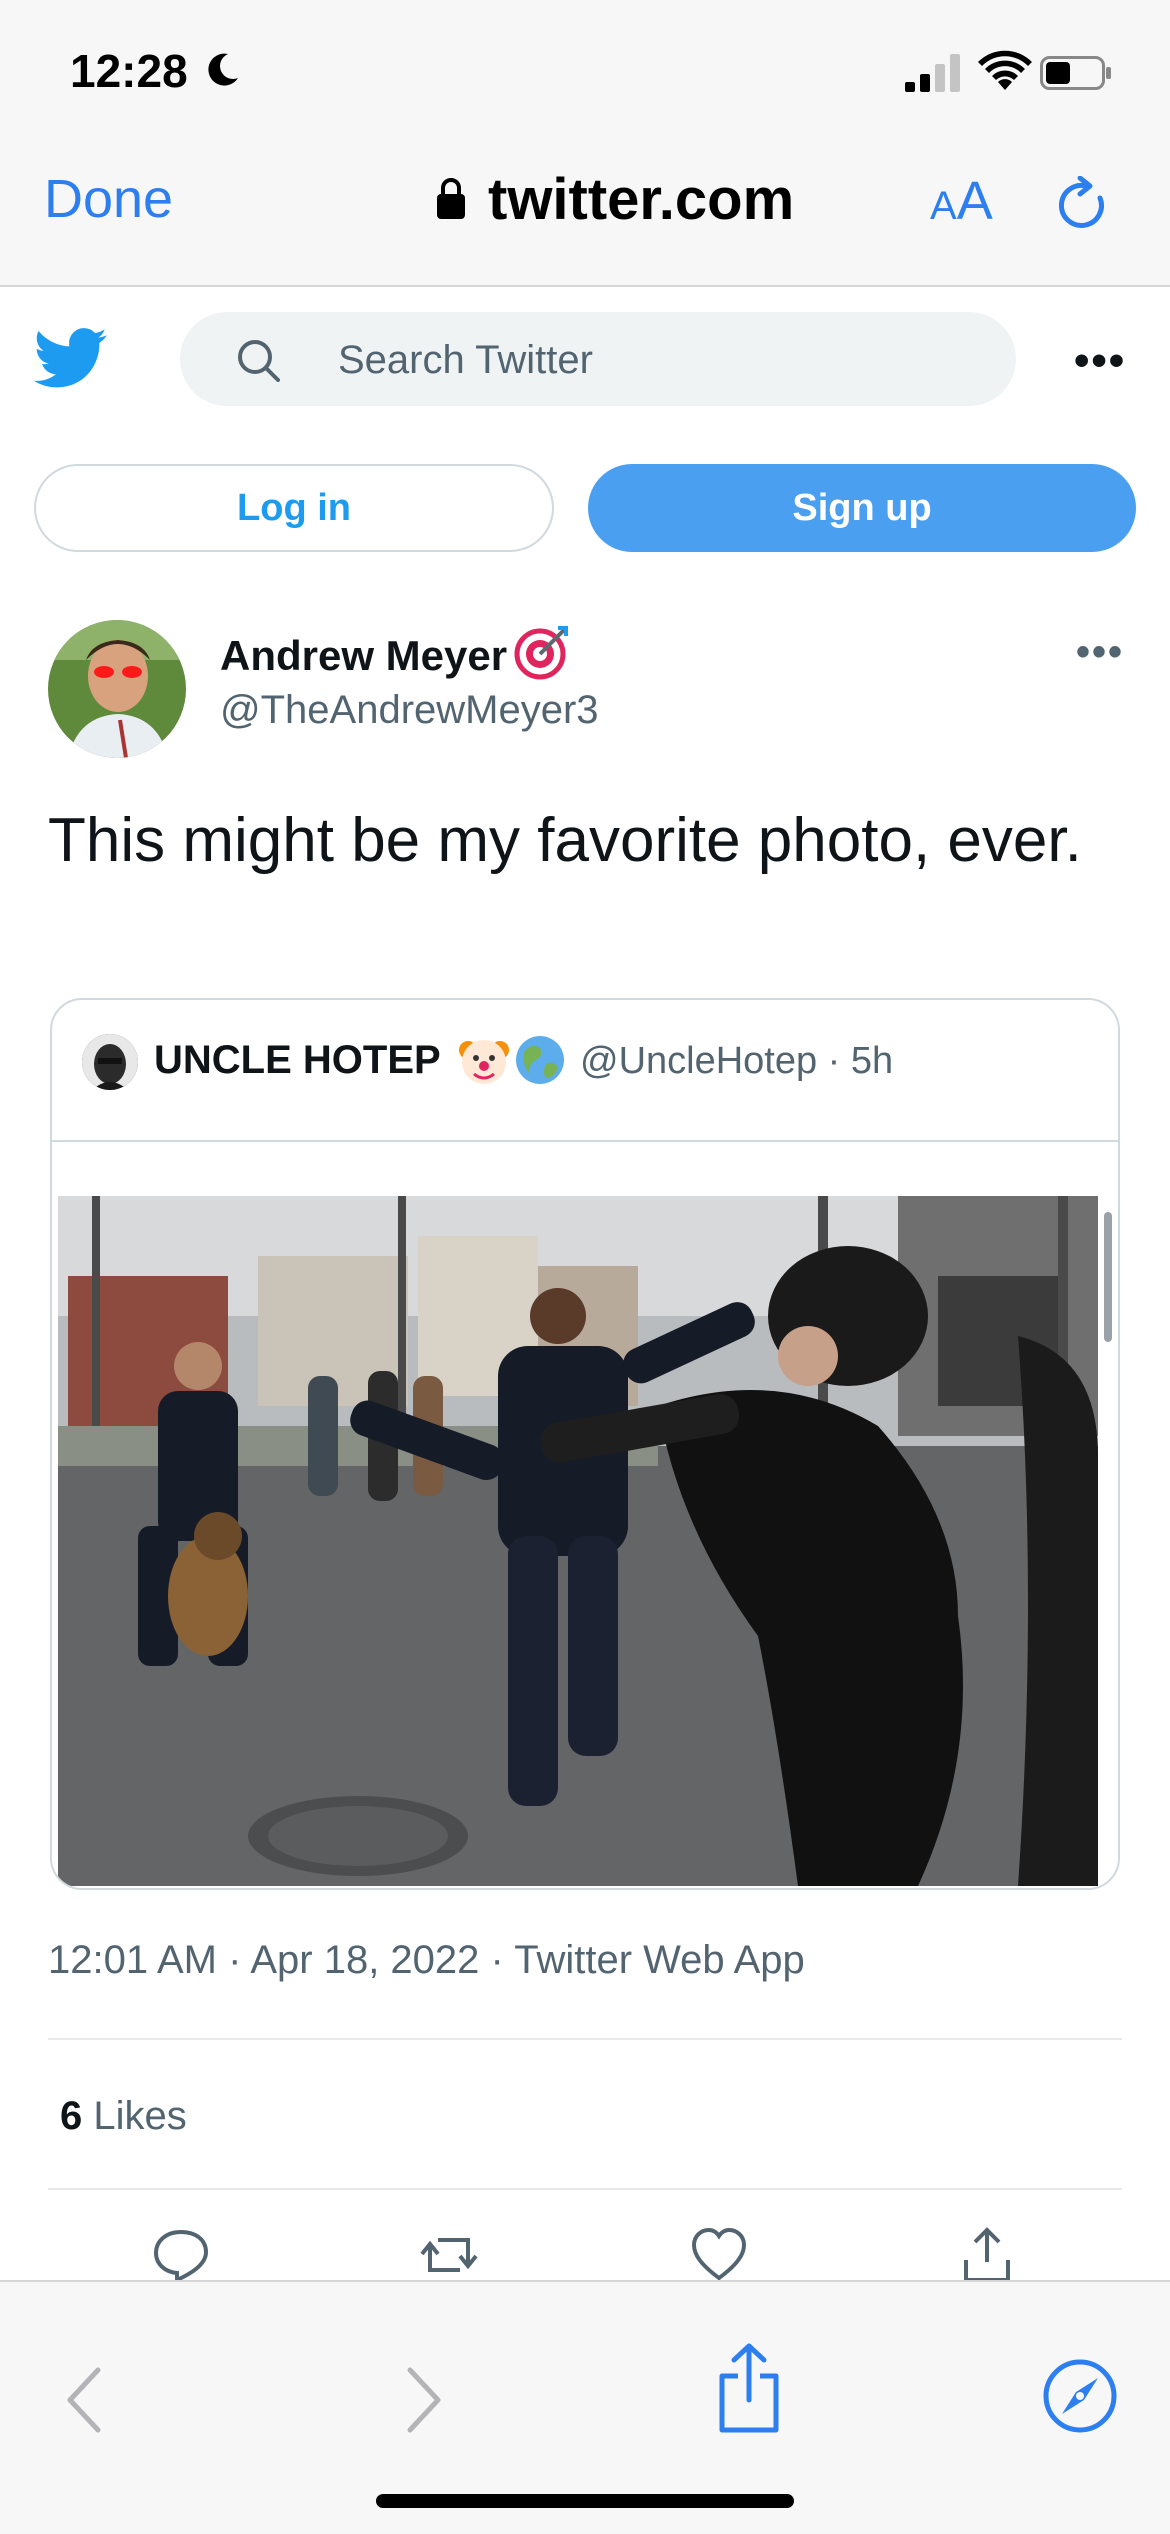 The image size is (1170, 2534). What do you see at coordinates (451, 198) in the screenshot?
I see `lock-icon` at bounding box center [451, 198].